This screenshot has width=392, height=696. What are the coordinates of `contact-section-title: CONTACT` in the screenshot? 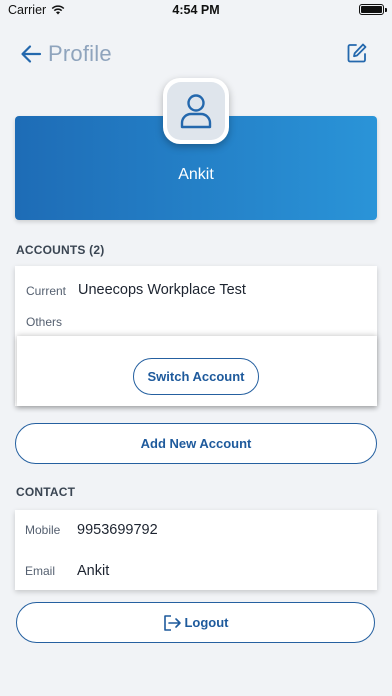 It's located at (46, 492).